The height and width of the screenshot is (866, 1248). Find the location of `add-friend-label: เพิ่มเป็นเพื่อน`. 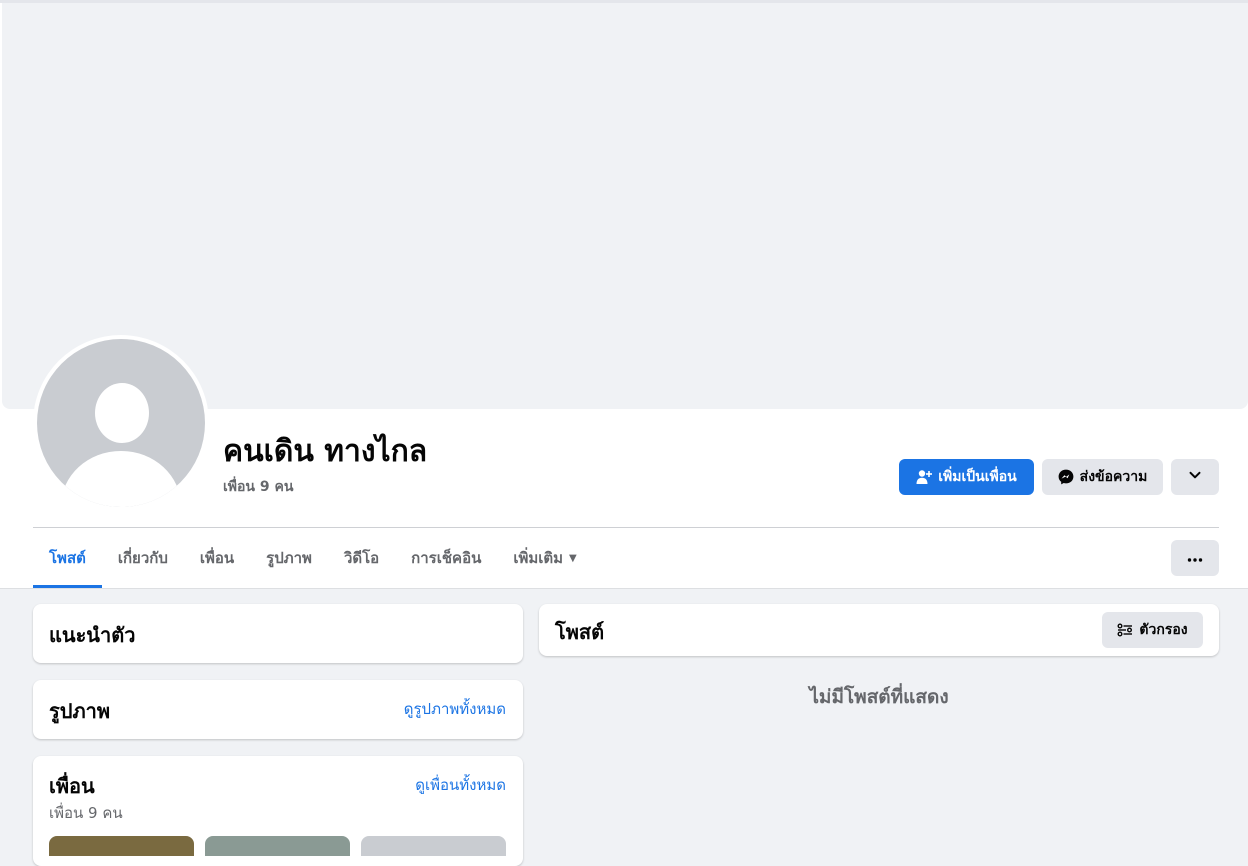

add-friend-label: เพิ่มเป็นเพื่อน is located at coordinates (977, 477).